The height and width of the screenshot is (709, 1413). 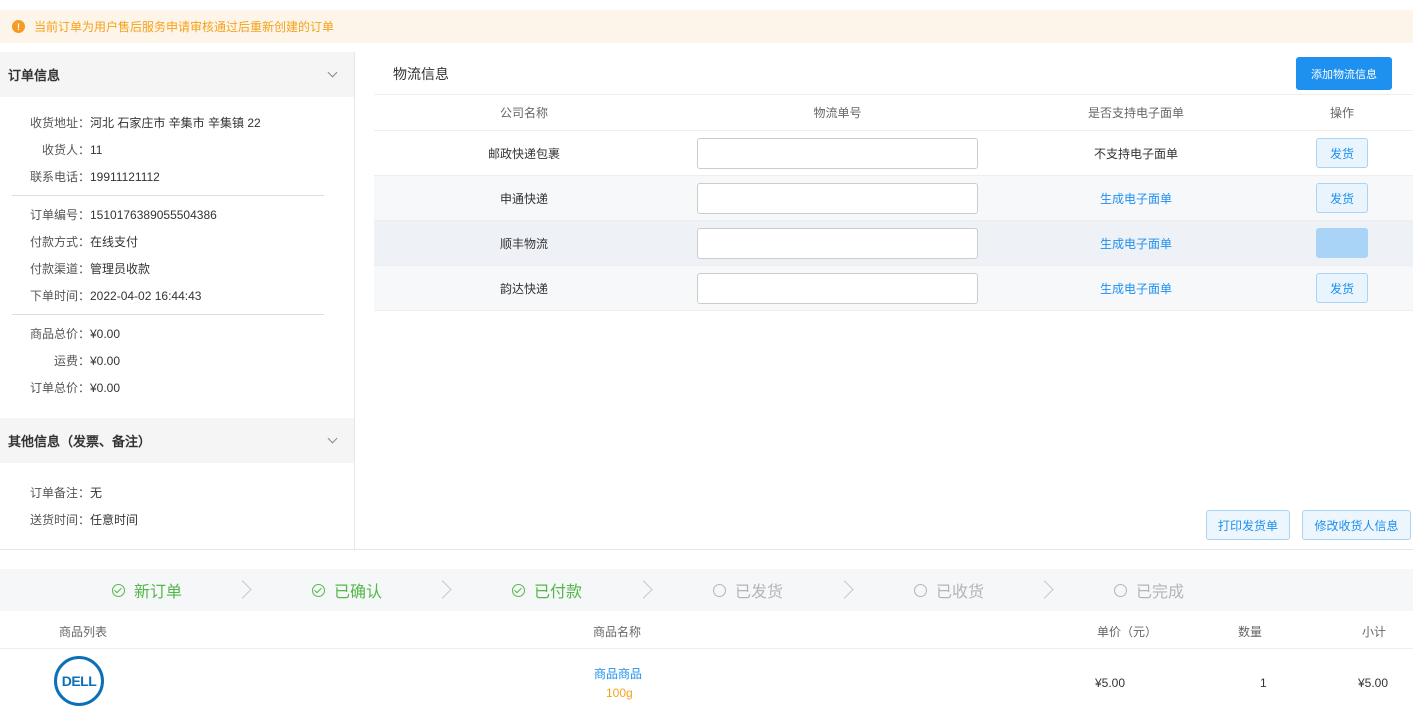 I want to click on phone-row: 联系电话： 19911121112, so click(x=169, y=176).